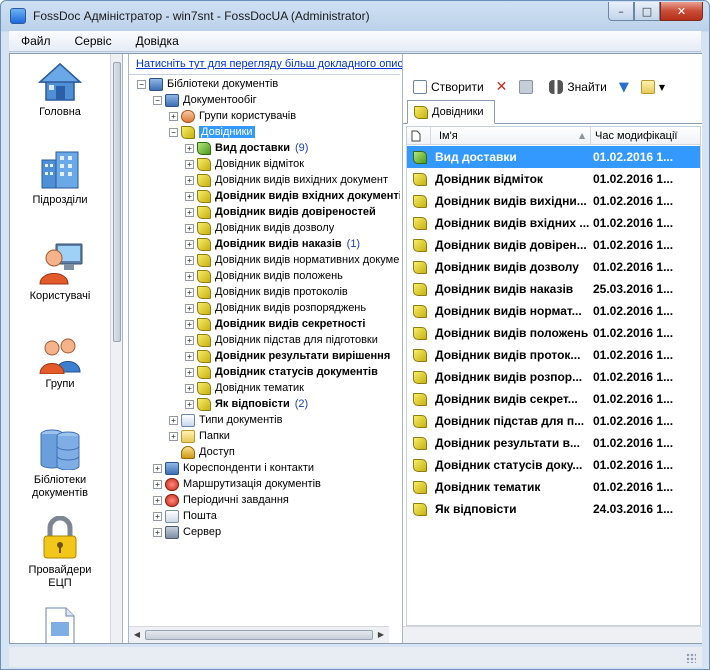  I want to click on tree-node: access Доступ, so click(202, 452).